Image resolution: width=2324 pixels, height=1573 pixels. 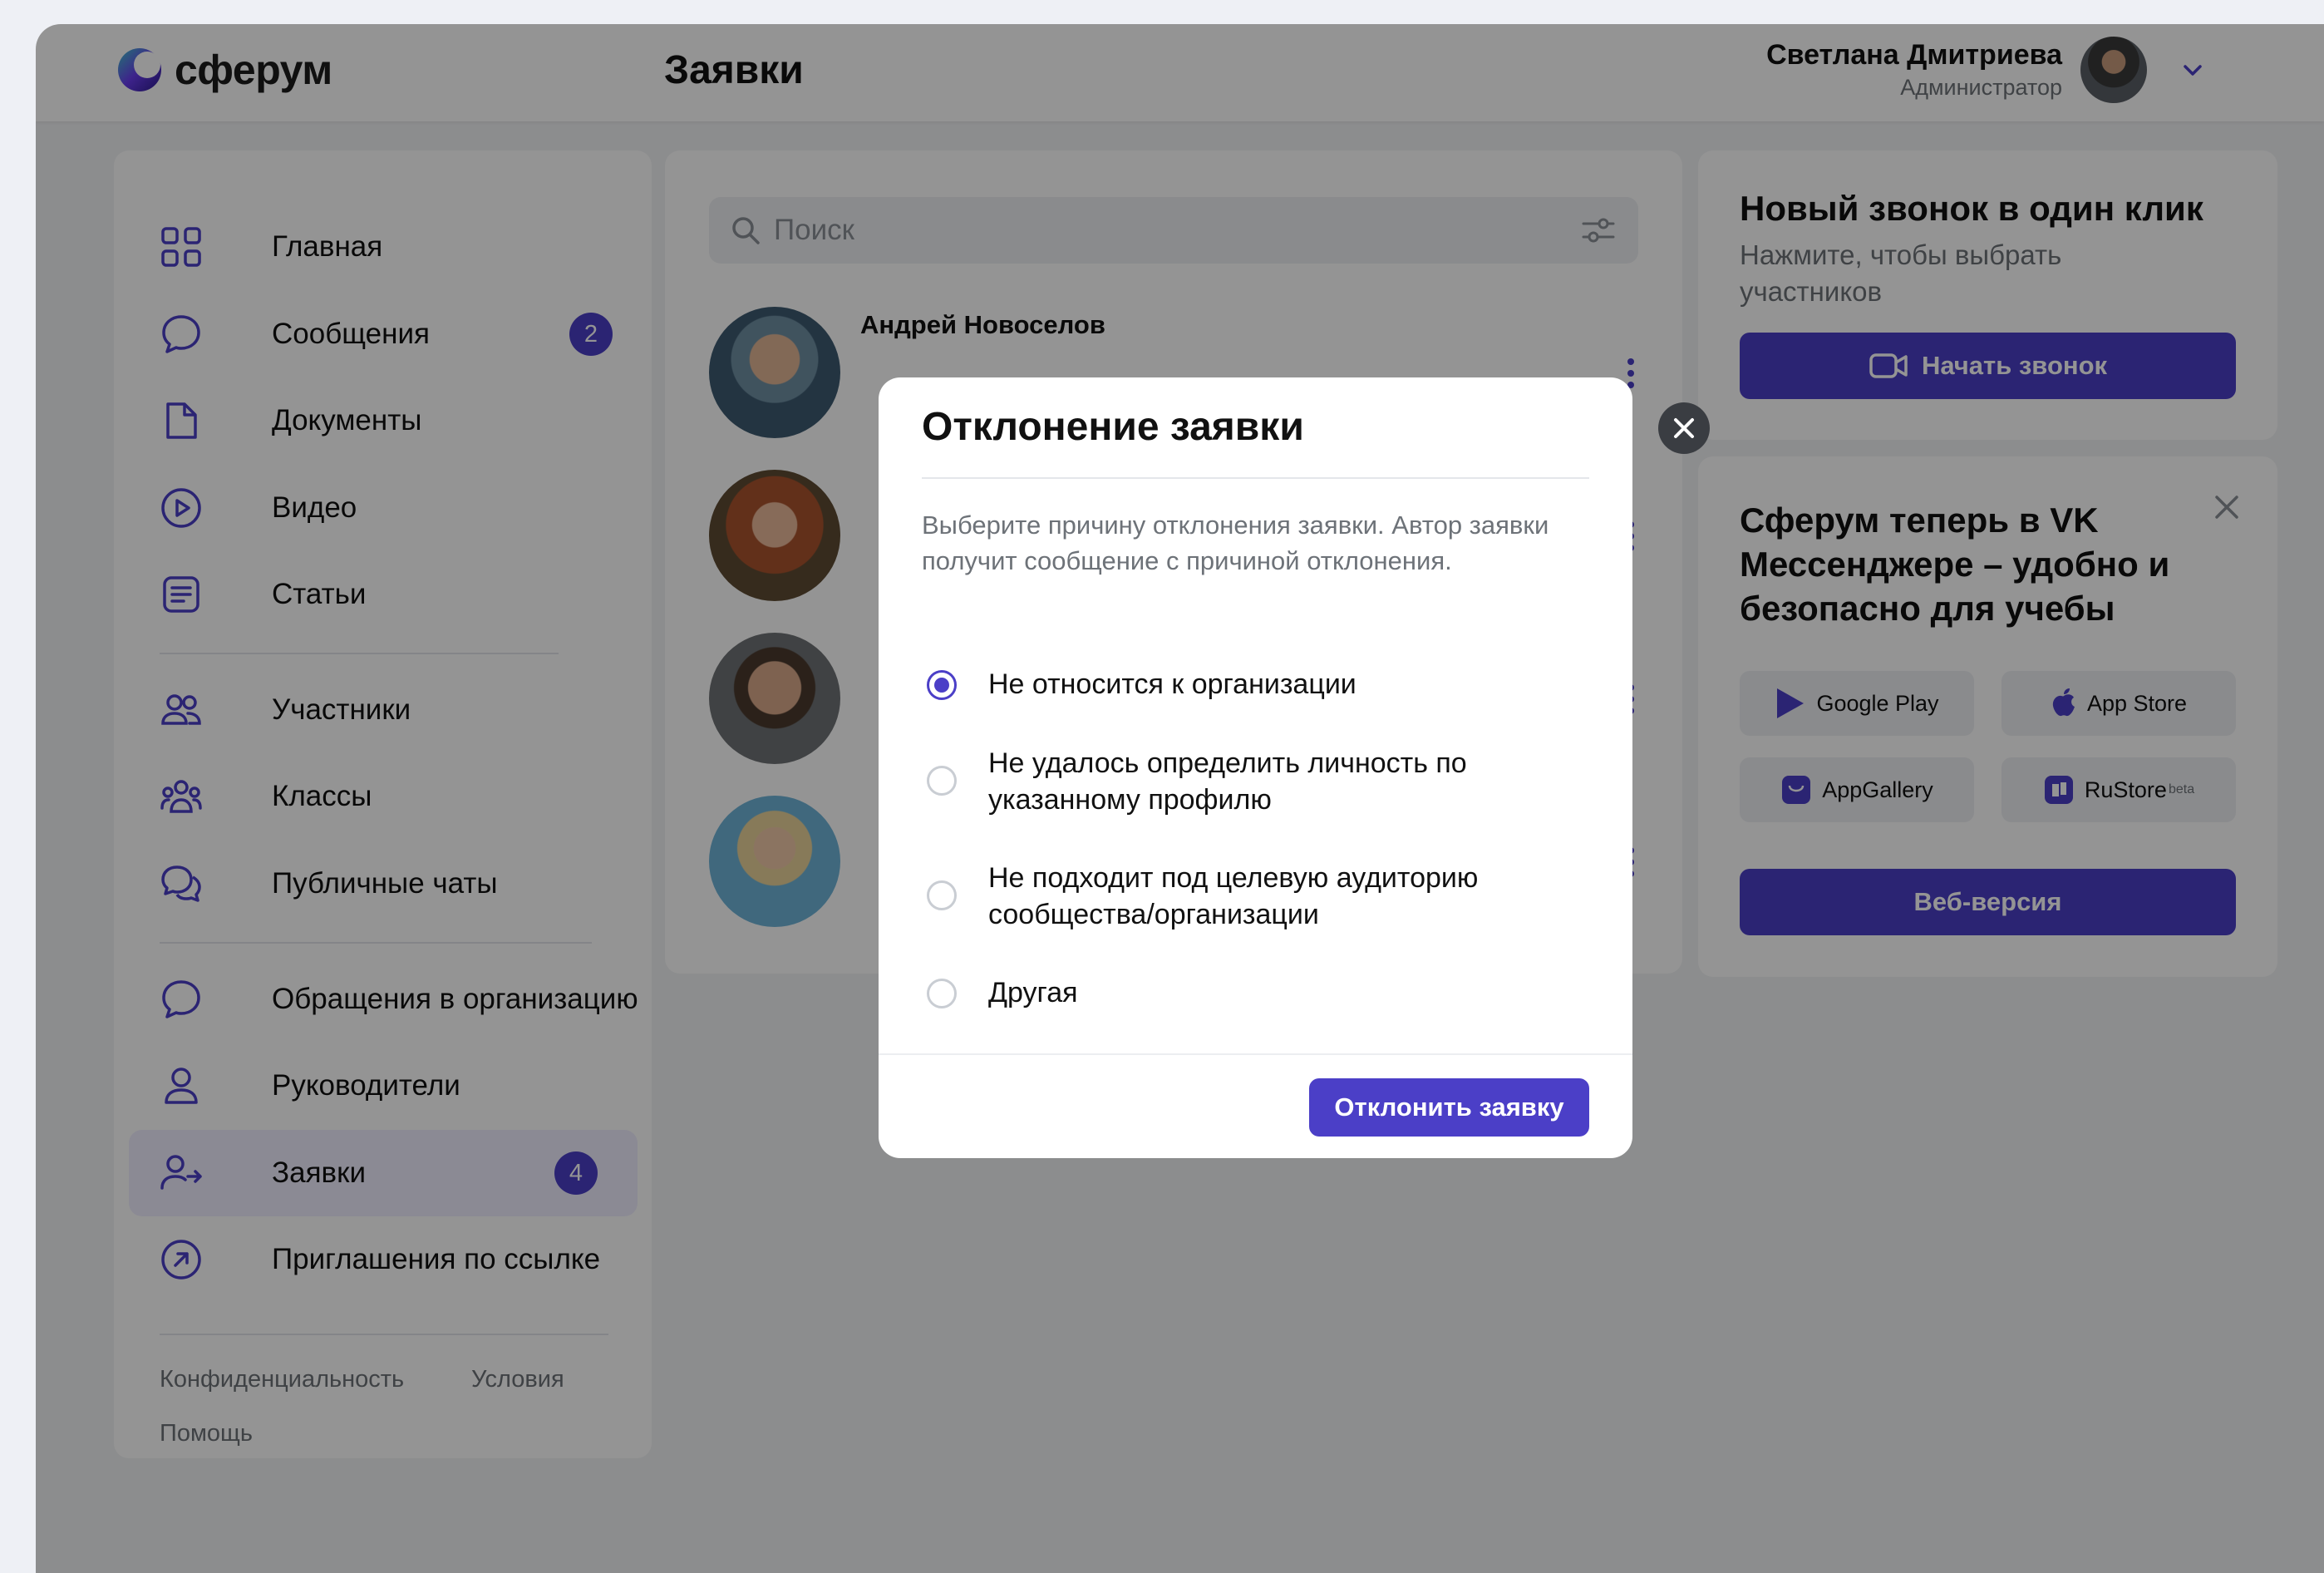 What do you see at coordinates (1449, 1107) in the screenshot?
I see `reject-request-button: Отклонить заявку` at bounding box center [1449, 1107].